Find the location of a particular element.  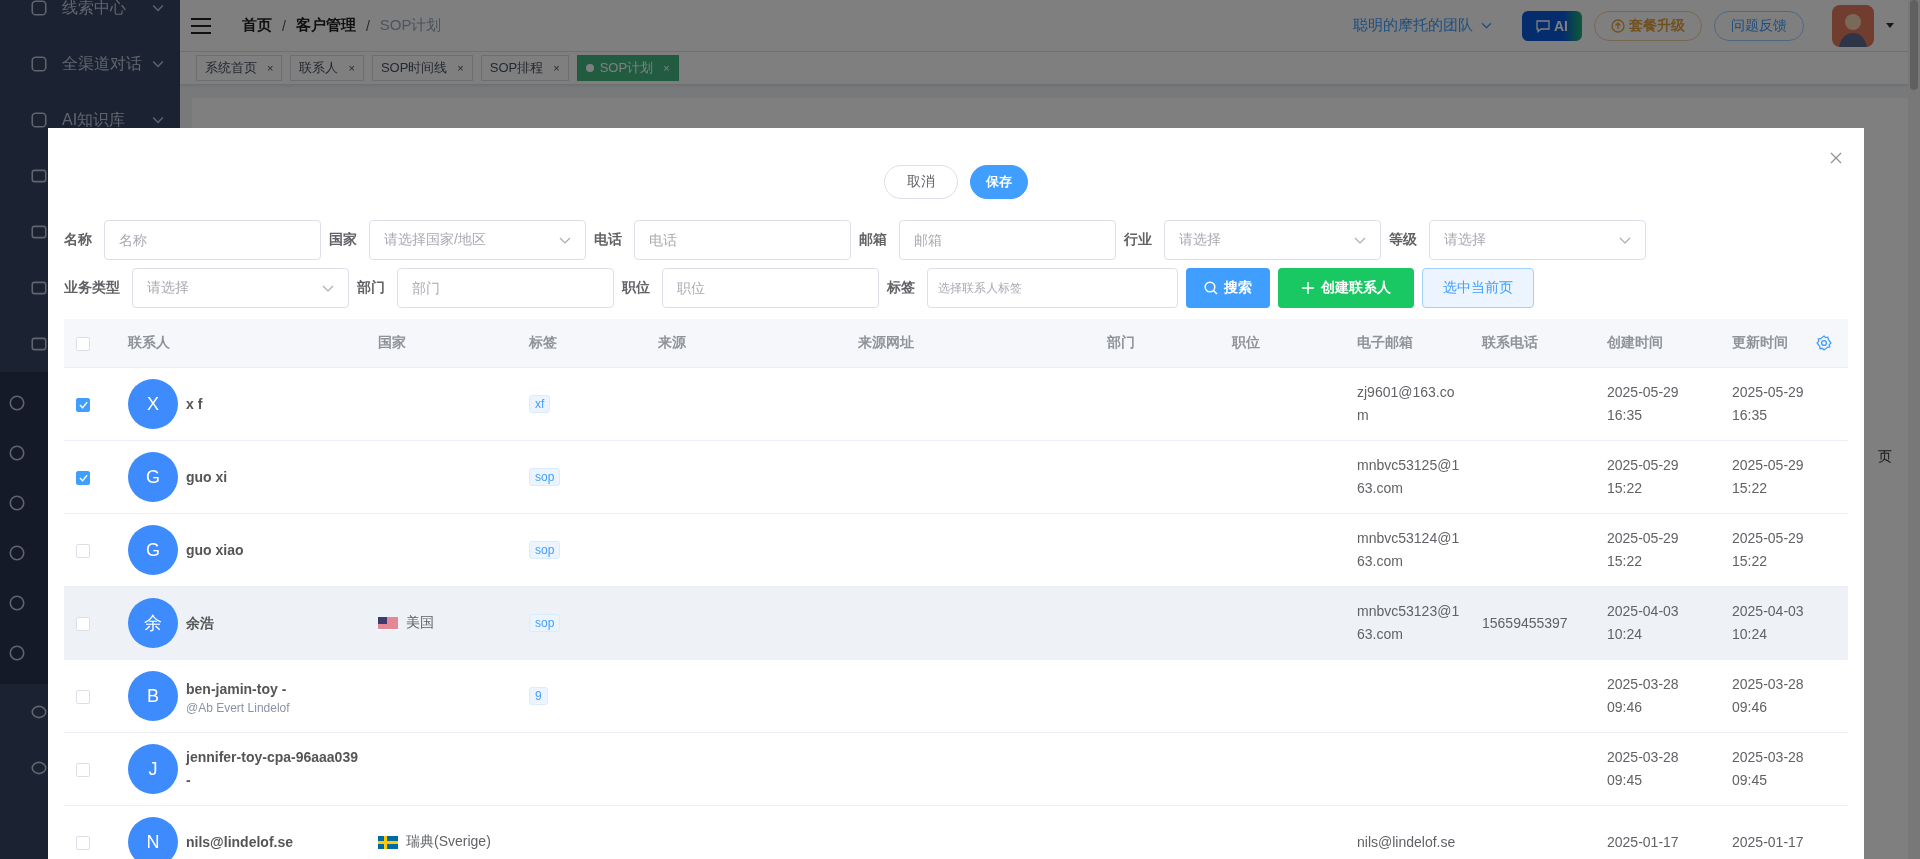

input-field: 电话 is located at coordinates (742, 240).